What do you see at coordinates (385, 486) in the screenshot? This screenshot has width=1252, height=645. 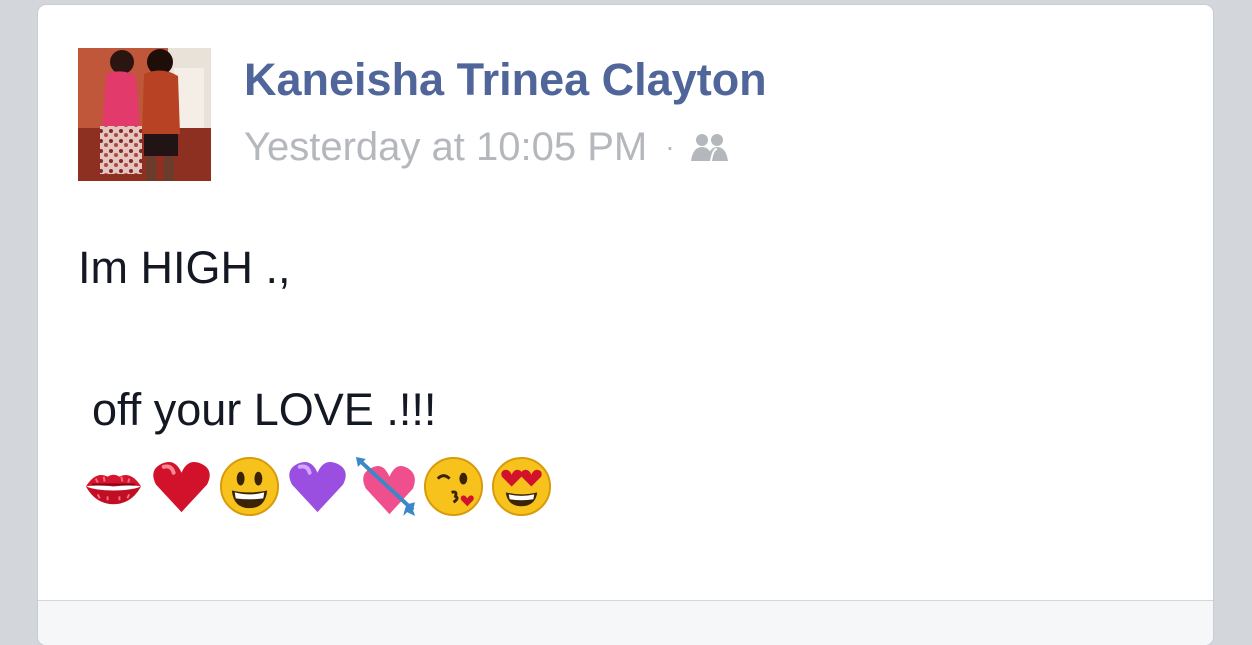 I see `heart-with-arrow-emoji` at bounding box center [385, 486].